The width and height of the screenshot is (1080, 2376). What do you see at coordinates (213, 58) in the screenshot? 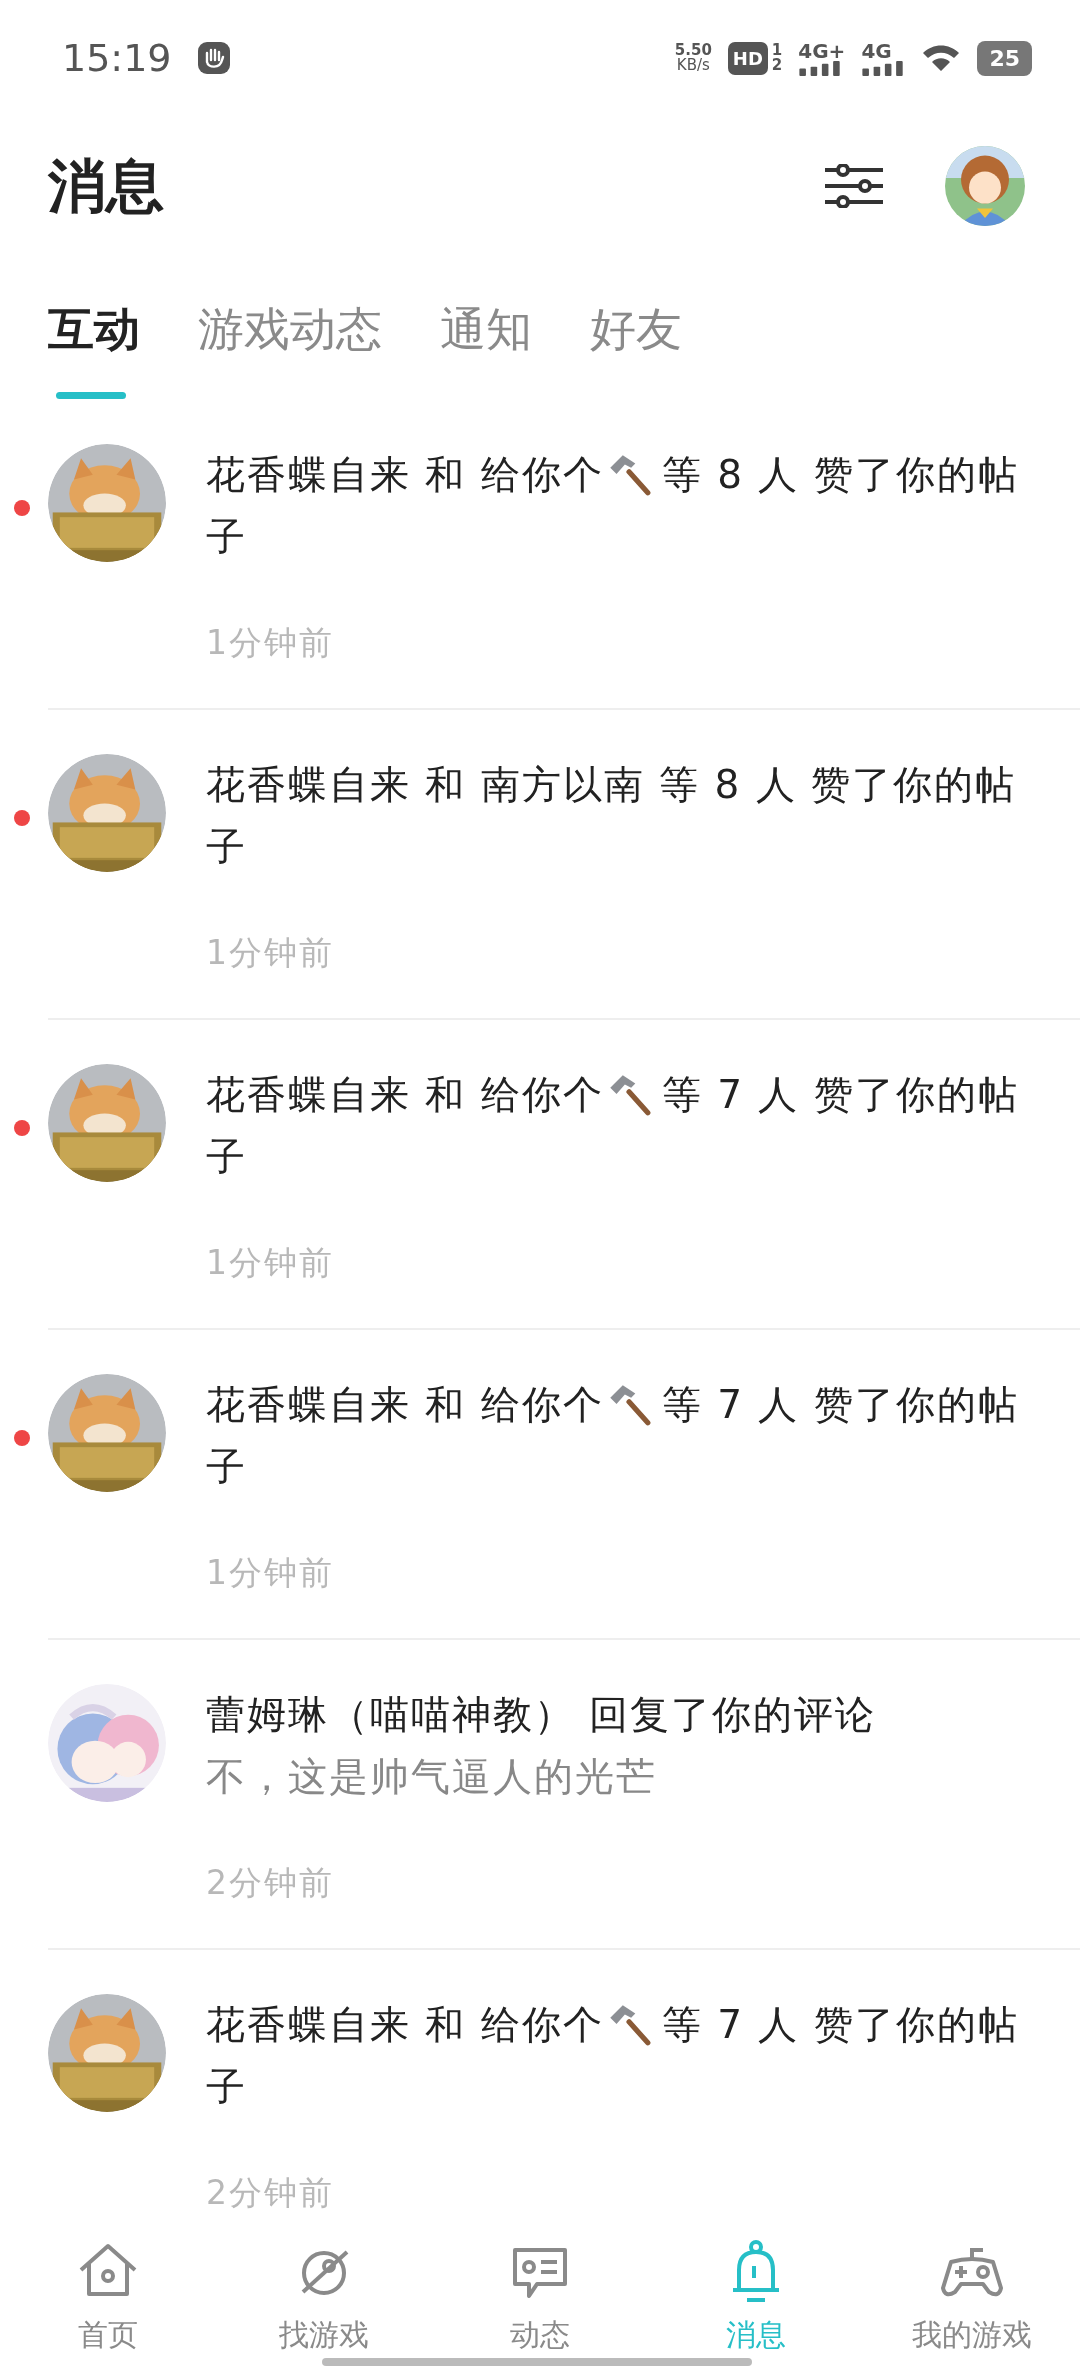
I see `hand-icon` at bounding box center [213, 58].